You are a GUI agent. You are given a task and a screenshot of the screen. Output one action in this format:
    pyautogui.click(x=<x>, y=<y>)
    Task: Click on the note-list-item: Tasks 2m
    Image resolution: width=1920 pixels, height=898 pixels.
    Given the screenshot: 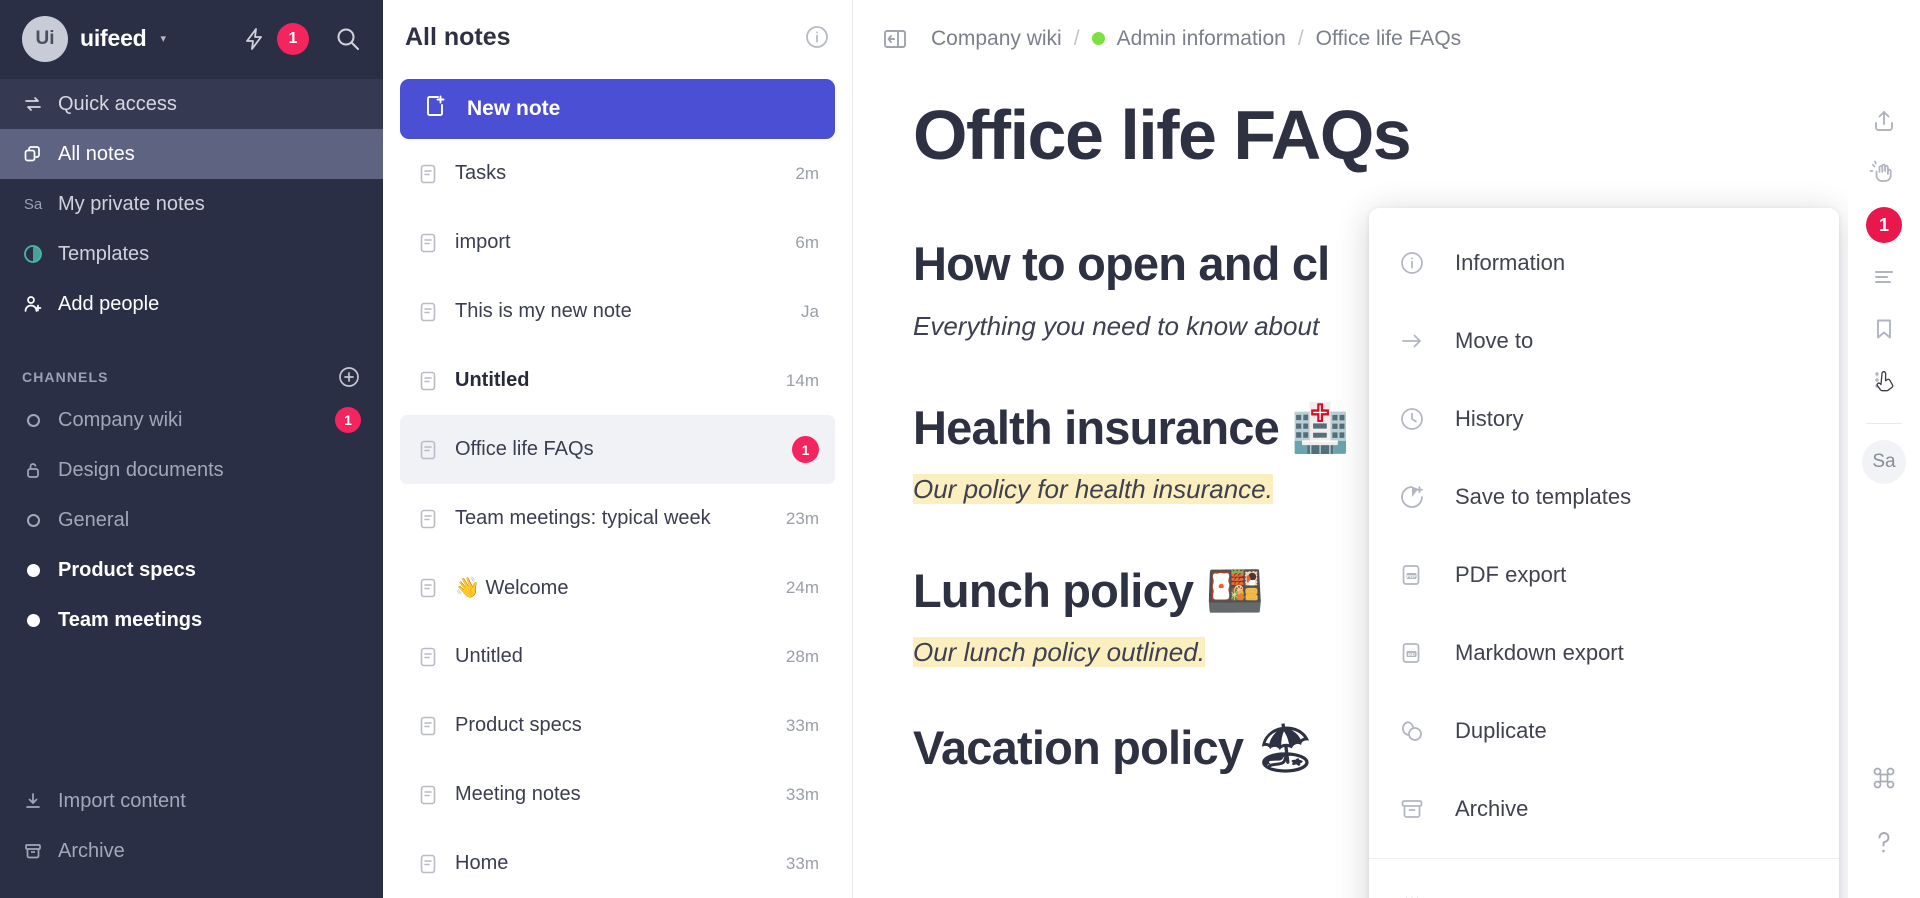 What is the action you would take?
    pyautogui.click(x=617, y=173)
    